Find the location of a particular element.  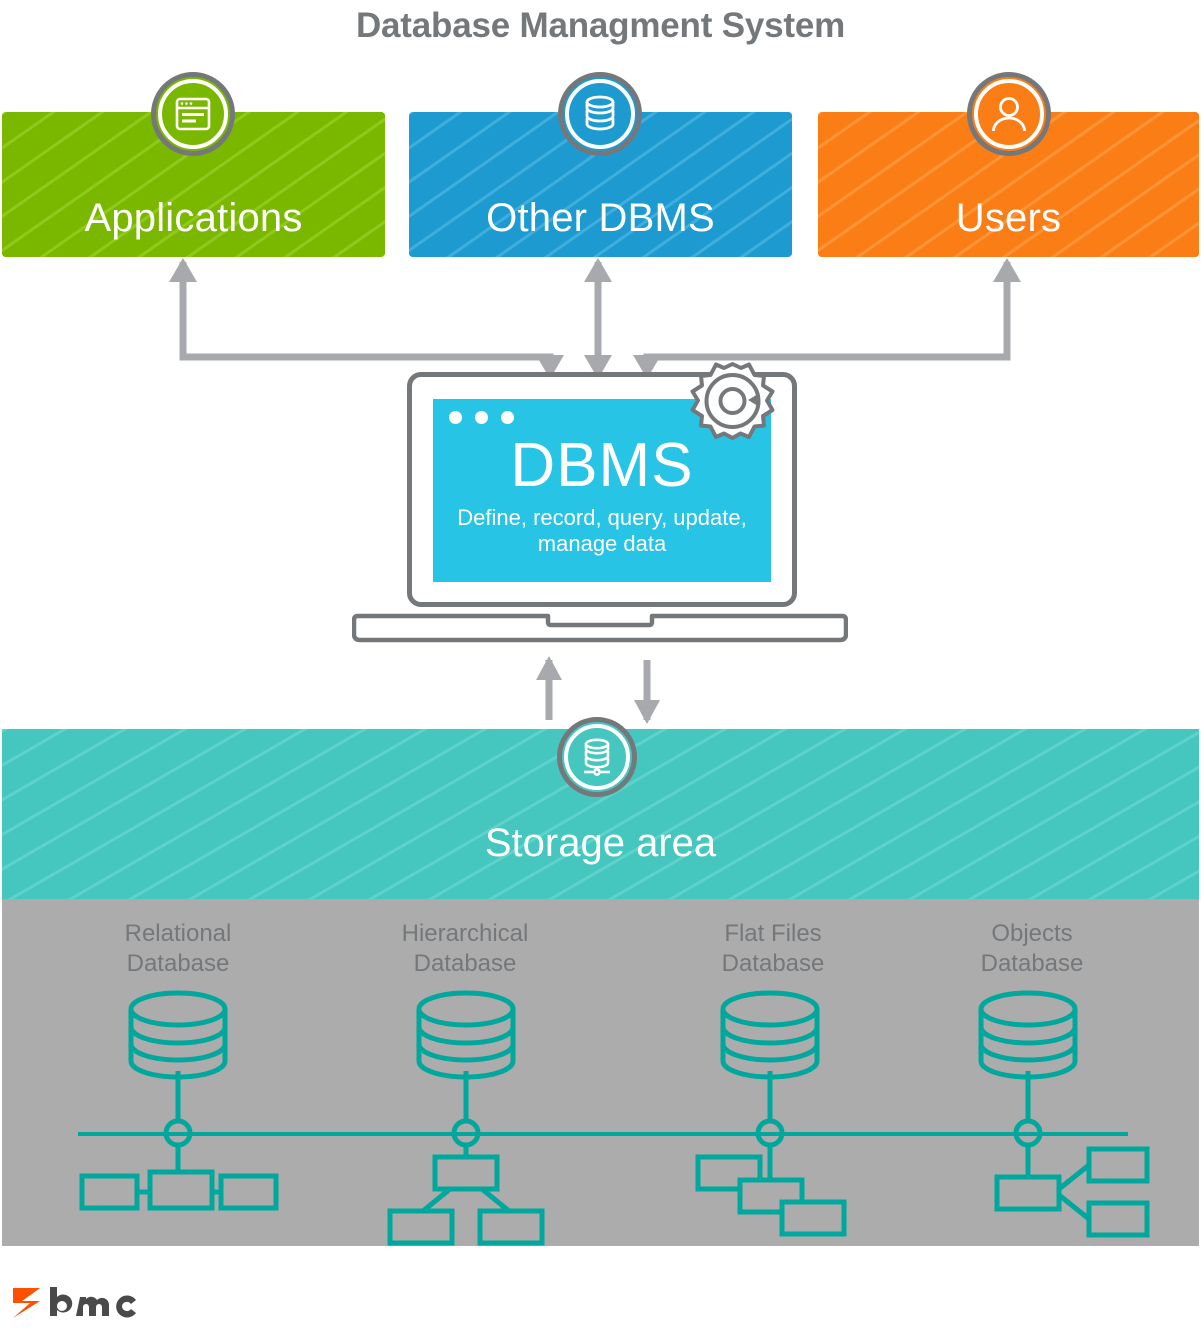

badge-other-dbms is located at coordinates (600, 114).